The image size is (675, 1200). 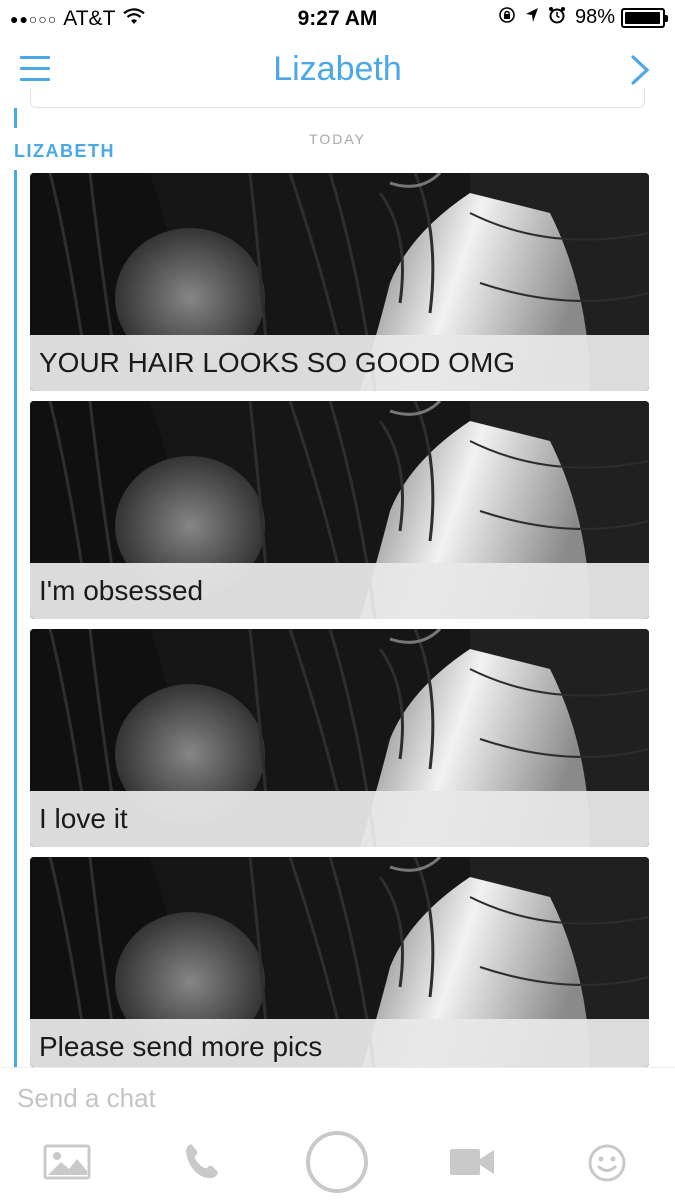 I want to click on battery-icon, so click(x=644, y=17).